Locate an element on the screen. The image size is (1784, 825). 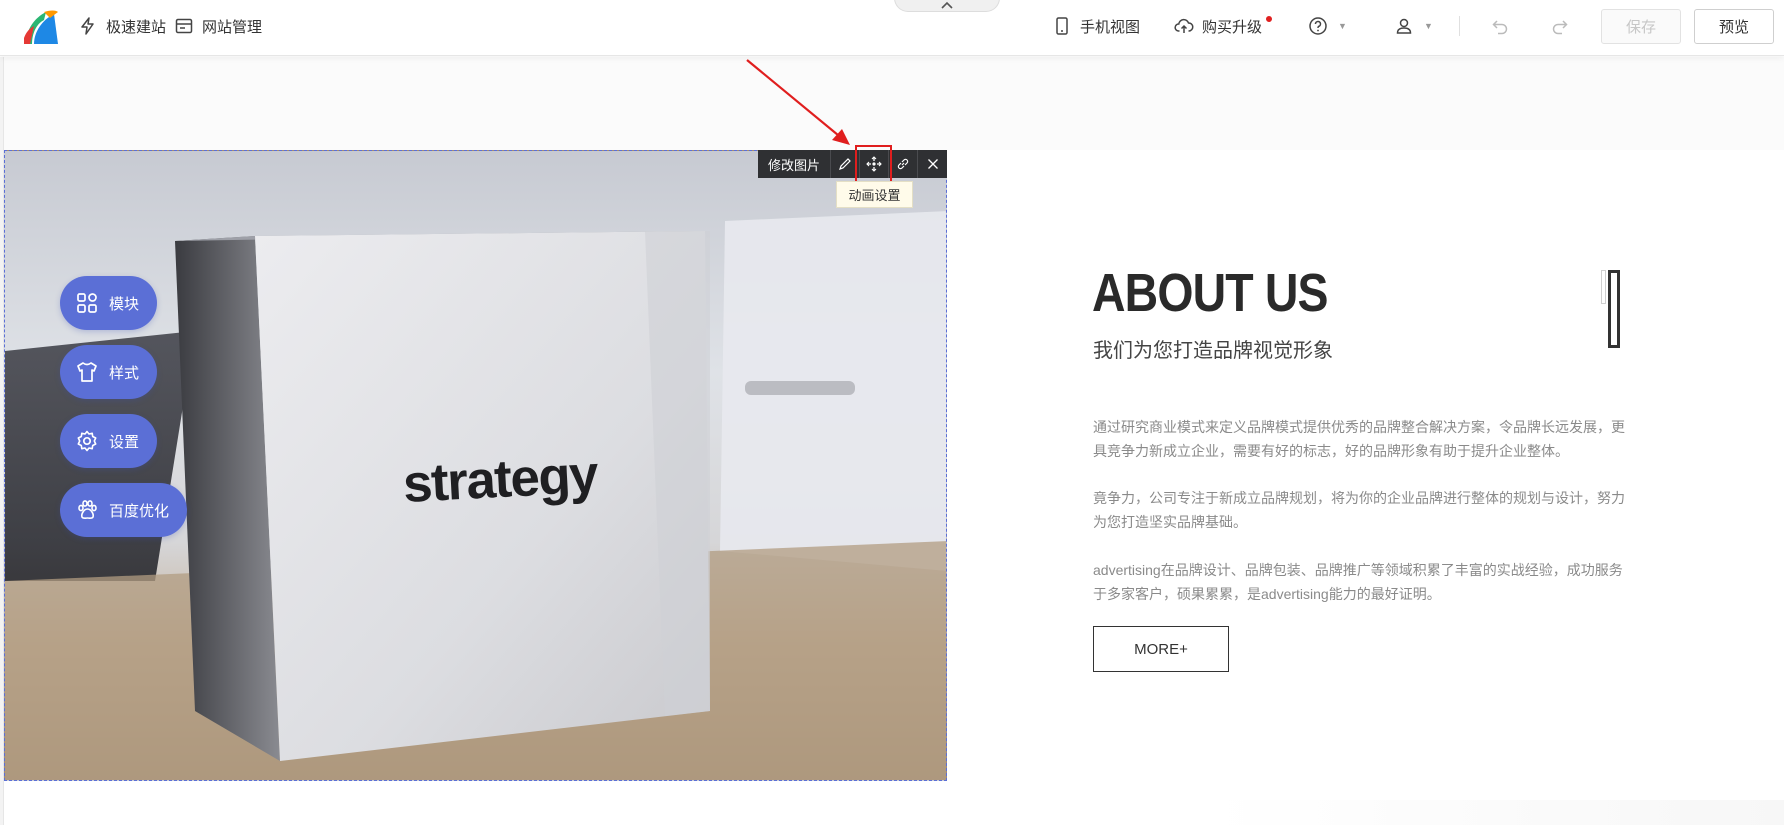
mobile-view-button: 手机视图 is located at coordinates (1096, 26).